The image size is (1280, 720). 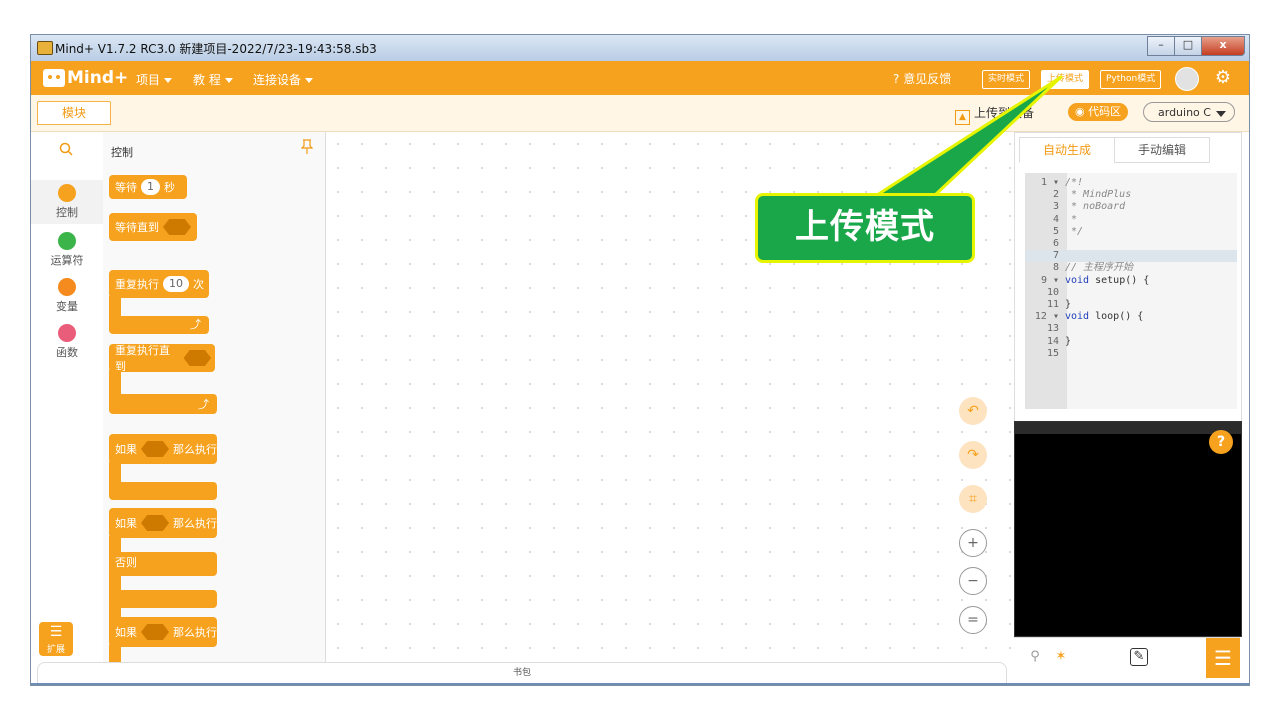 I want to click on tab-blocks: 模块, so click(x=74, y=113).